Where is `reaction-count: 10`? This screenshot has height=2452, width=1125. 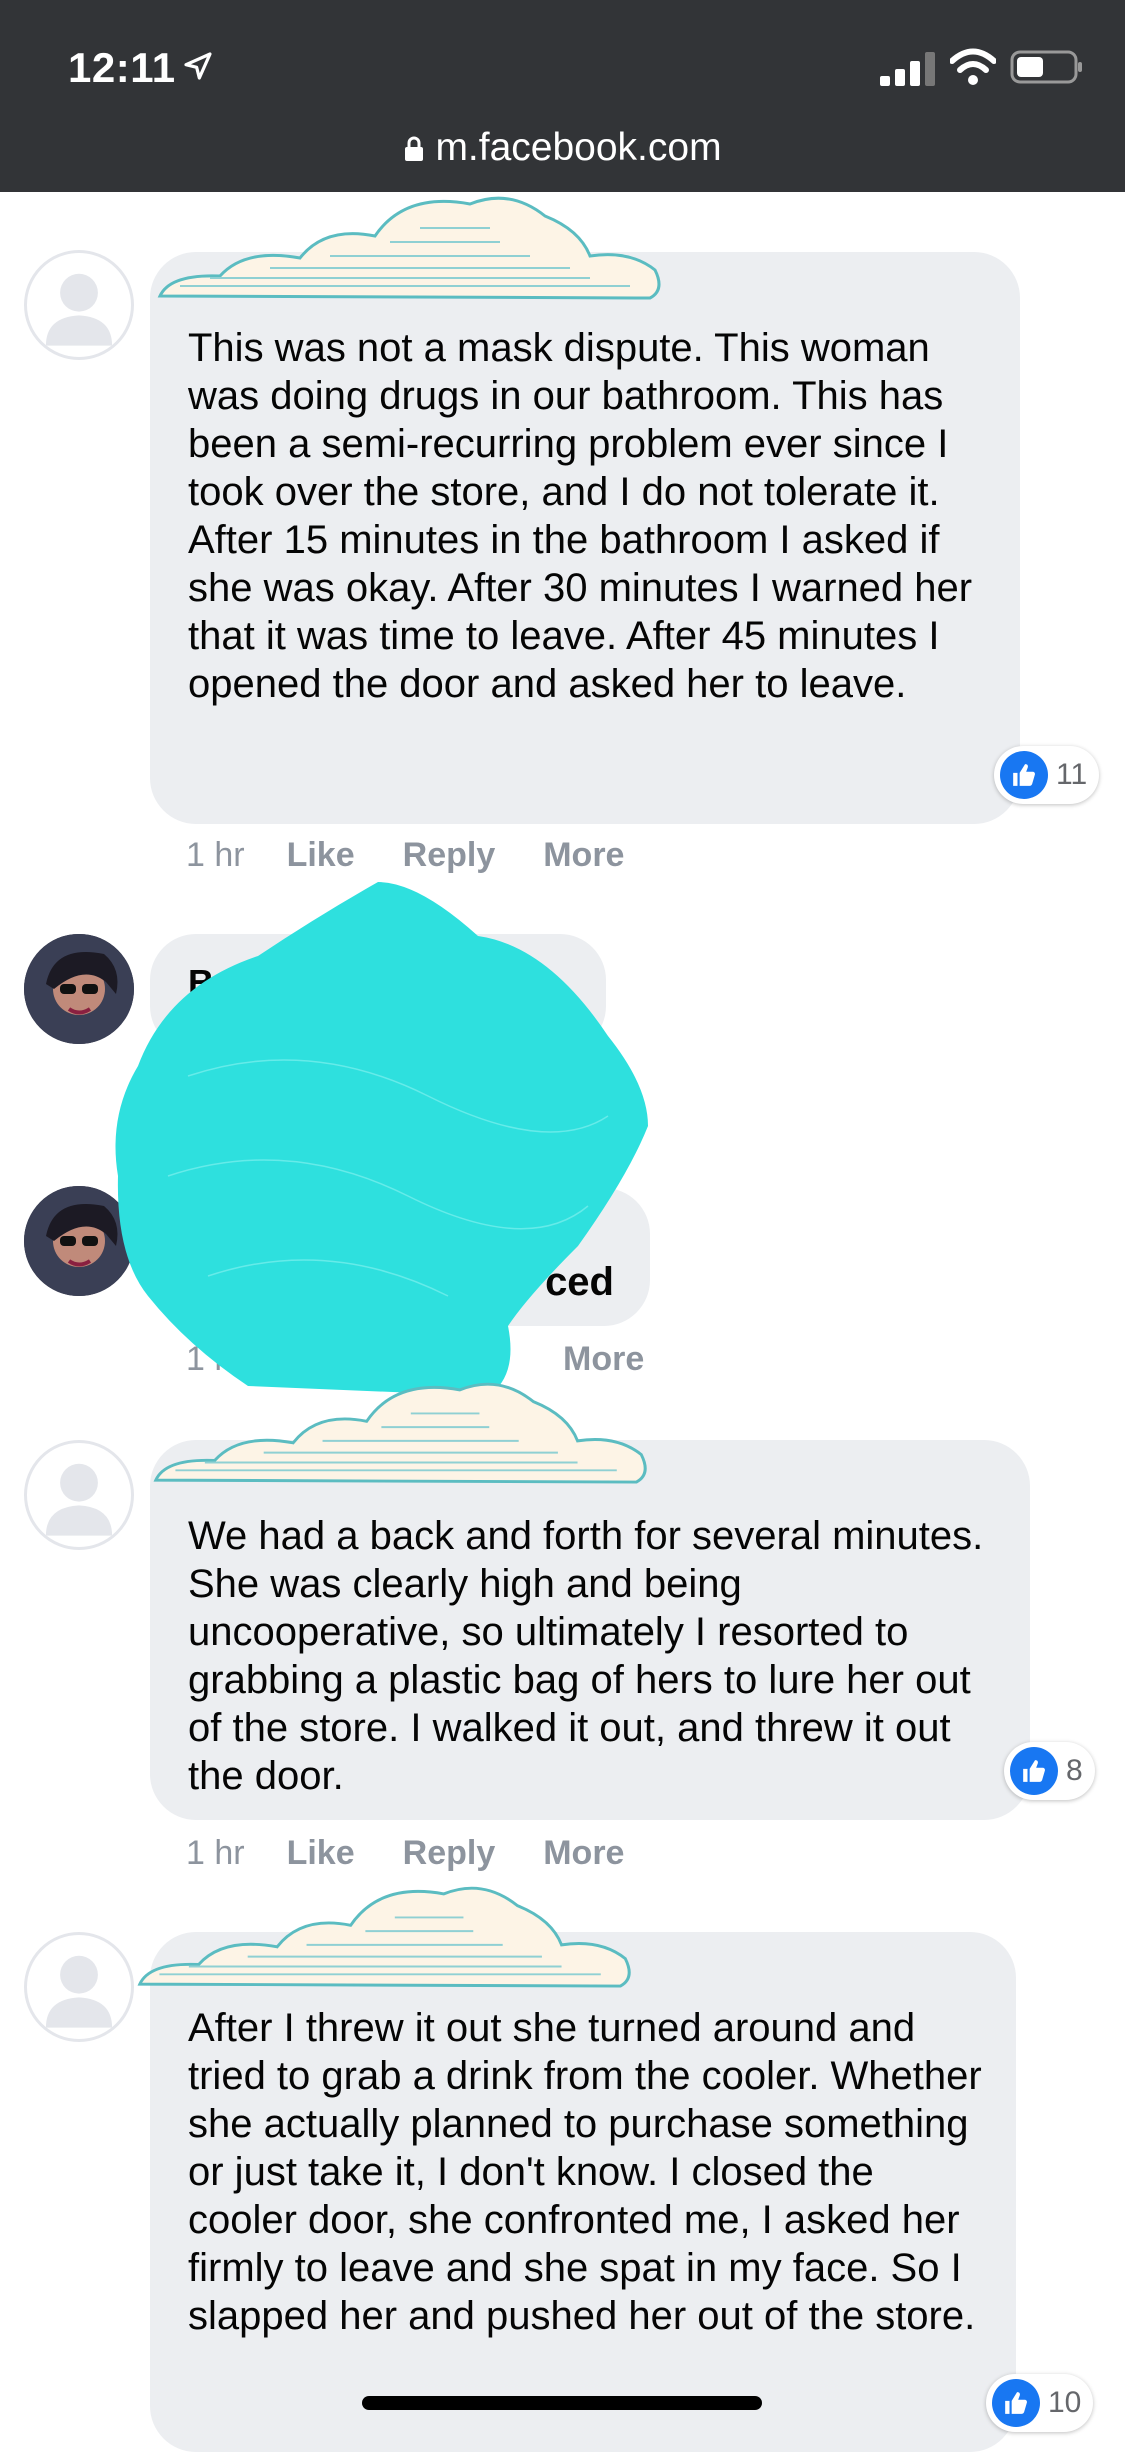
reaction-count: 10 is located at coordinates (1040, 2403).